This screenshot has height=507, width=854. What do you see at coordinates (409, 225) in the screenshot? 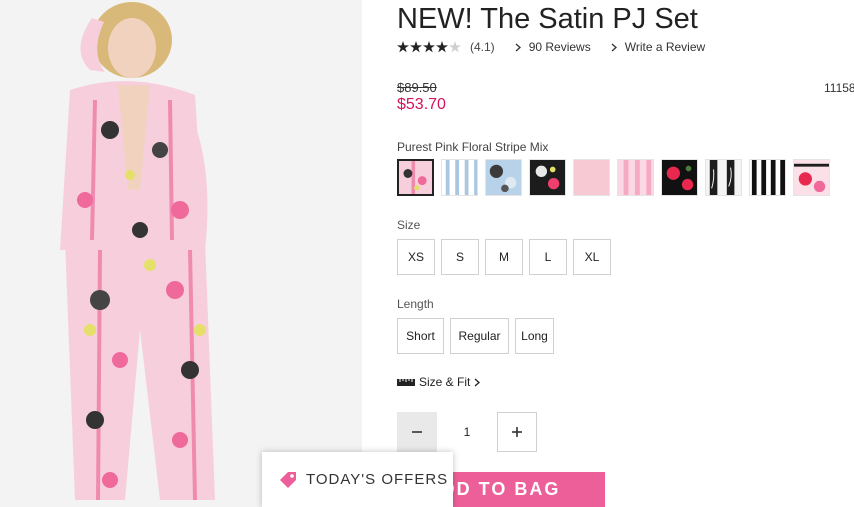
I see `size-label: Size` at bounding box center [409, 225].